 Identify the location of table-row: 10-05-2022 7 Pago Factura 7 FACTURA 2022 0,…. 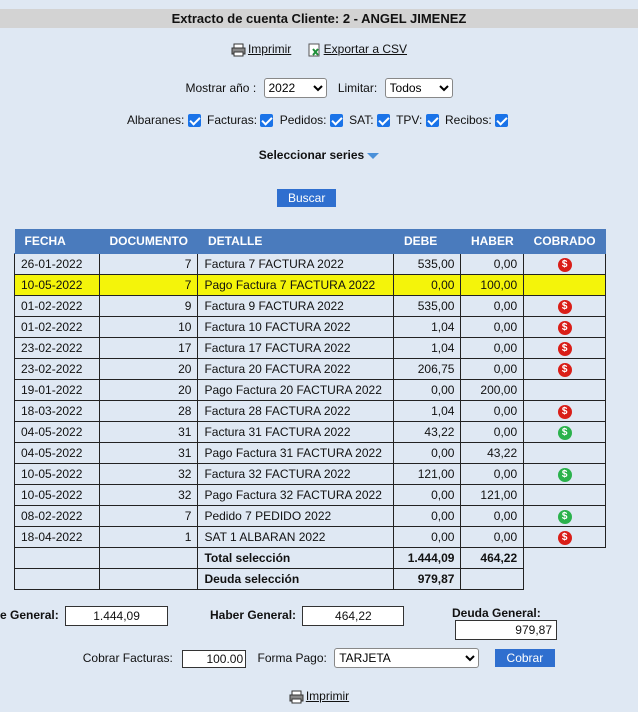
(310, 285).